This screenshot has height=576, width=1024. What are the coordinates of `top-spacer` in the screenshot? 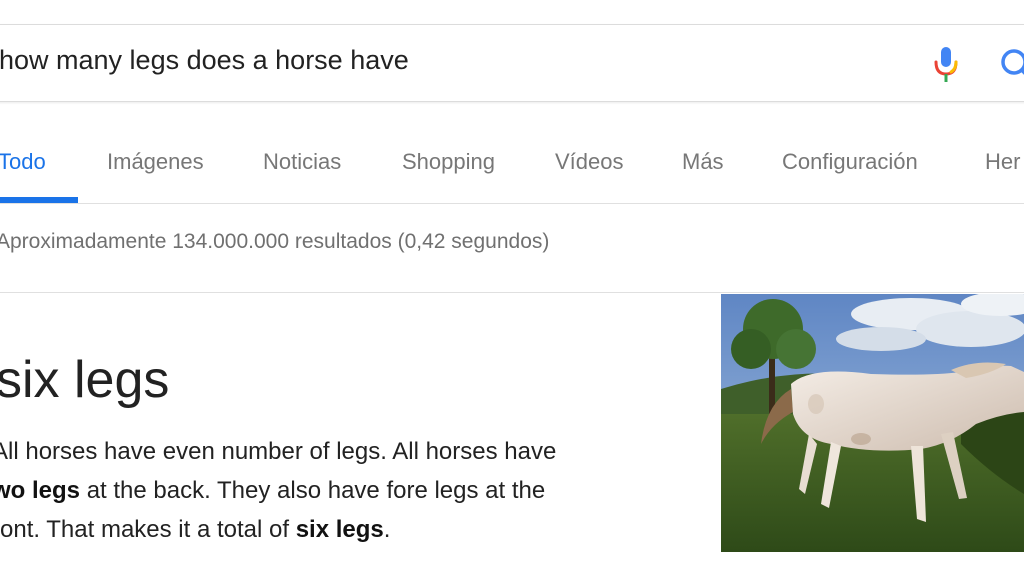 It's located at (512, 12).